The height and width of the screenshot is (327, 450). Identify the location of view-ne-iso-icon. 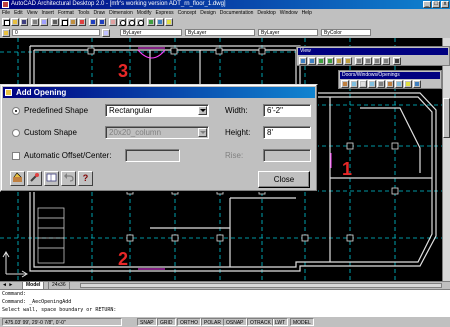
(377, 61).